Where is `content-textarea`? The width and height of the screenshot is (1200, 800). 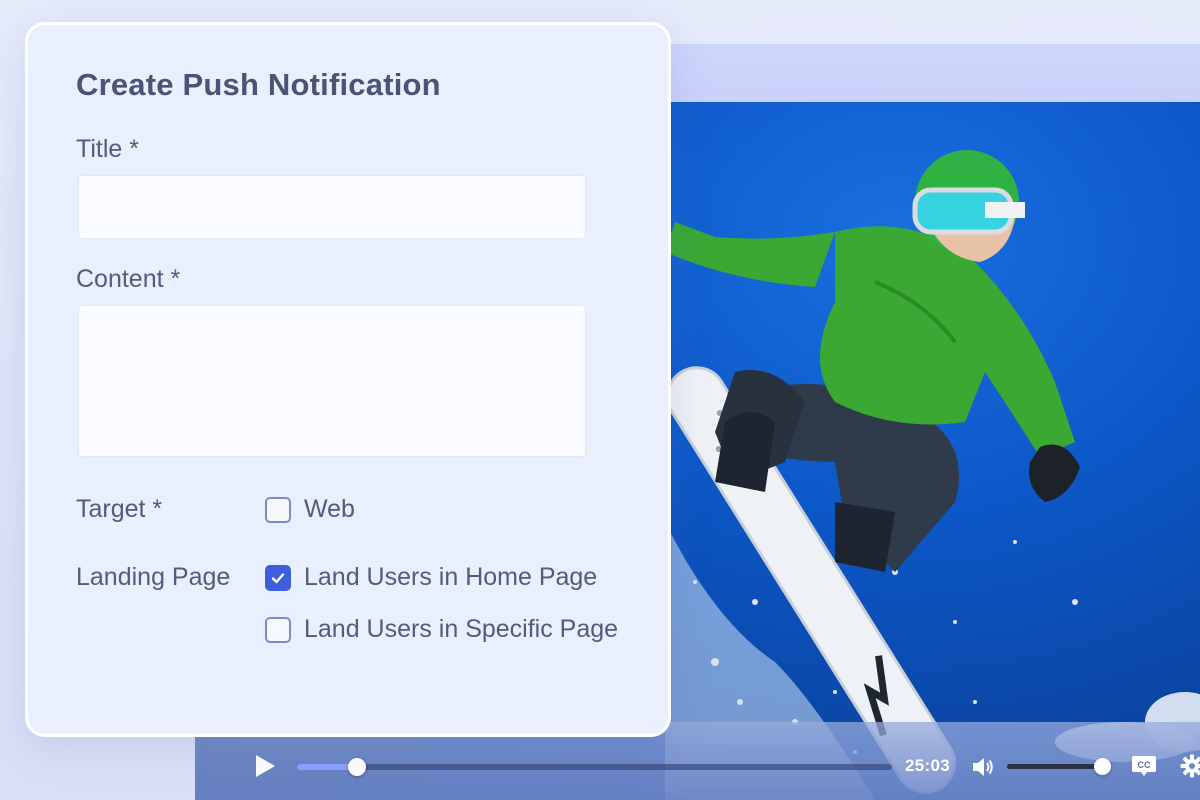
content-textarea is located at coordinates (332, 381).